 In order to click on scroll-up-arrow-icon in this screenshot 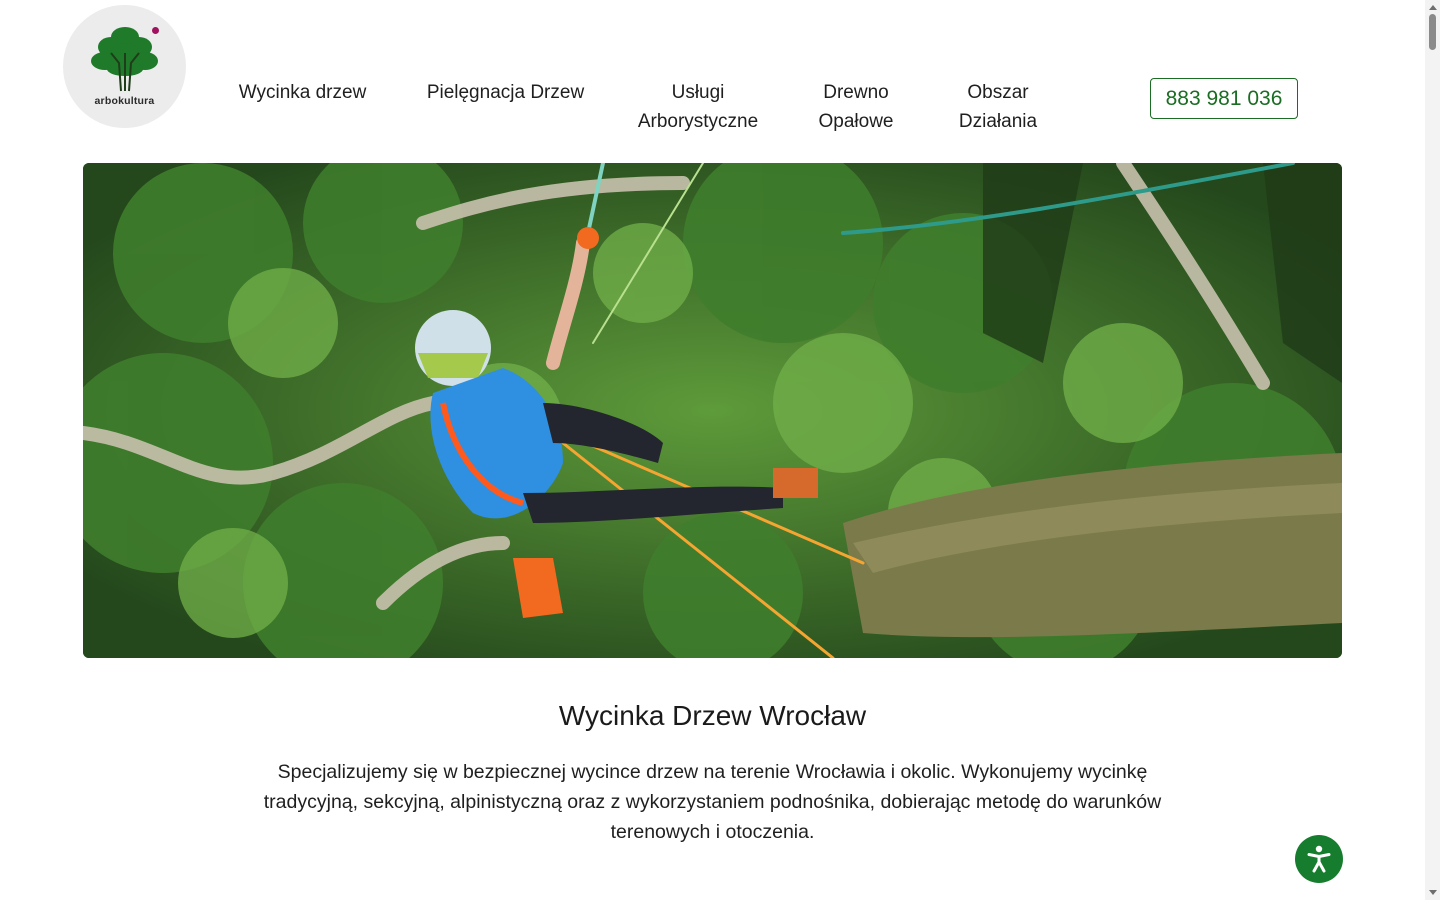, I will do `click(1433, 7)`.